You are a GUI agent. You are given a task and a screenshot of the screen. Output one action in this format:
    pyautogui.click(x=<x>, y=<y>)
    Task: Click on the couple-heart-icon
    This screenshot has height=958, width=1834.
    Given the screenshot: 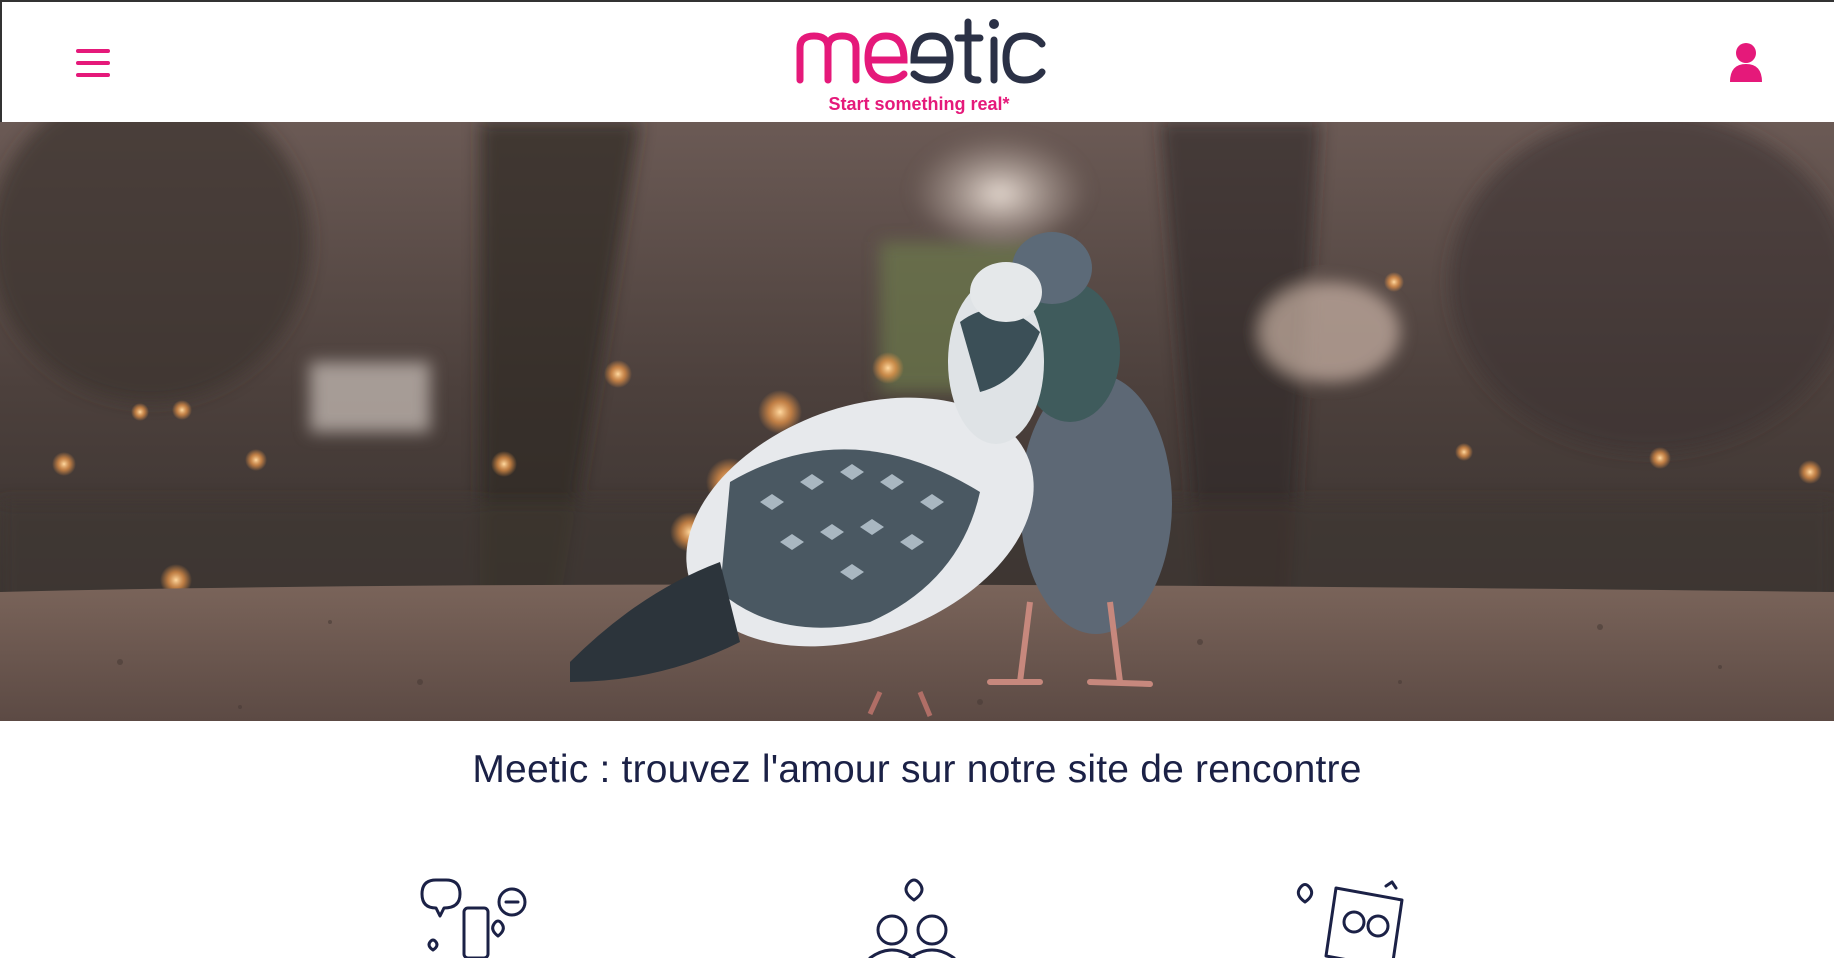 What is the action you would take?
    pyautogui.click(x=912, y=918)
    